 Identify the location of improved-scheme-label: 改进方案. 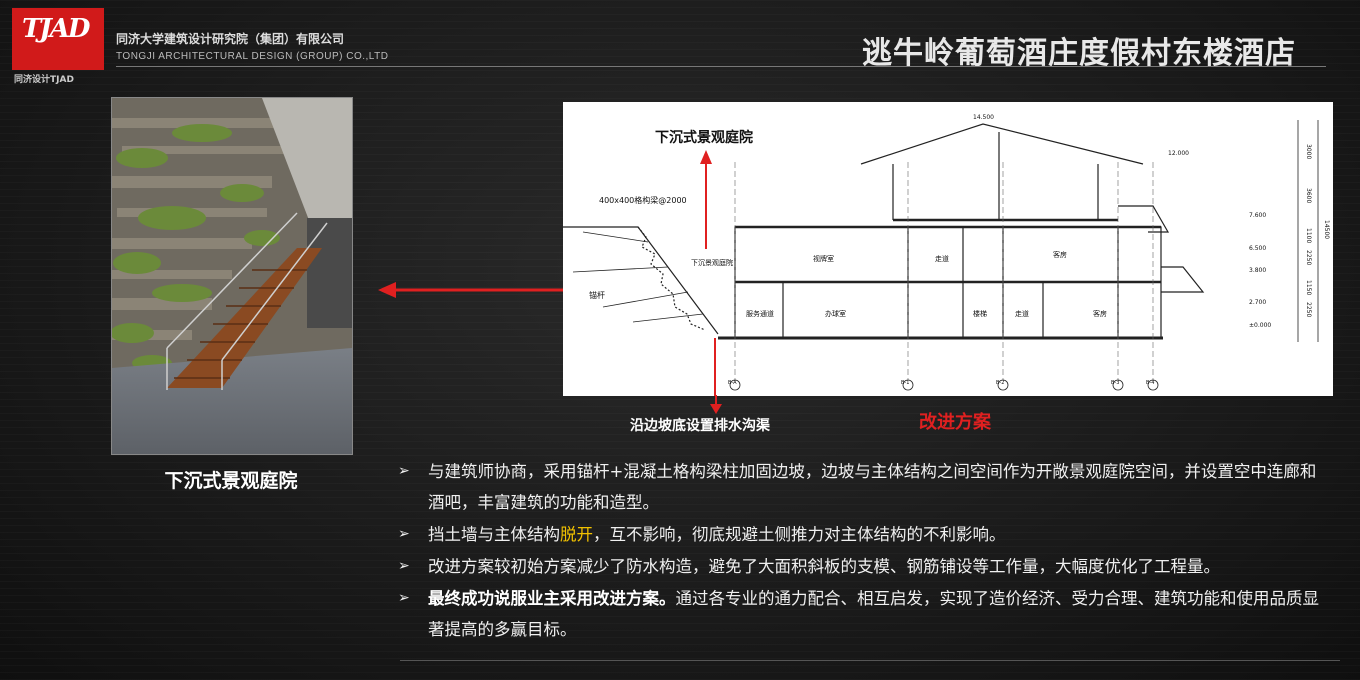
(955, 422).